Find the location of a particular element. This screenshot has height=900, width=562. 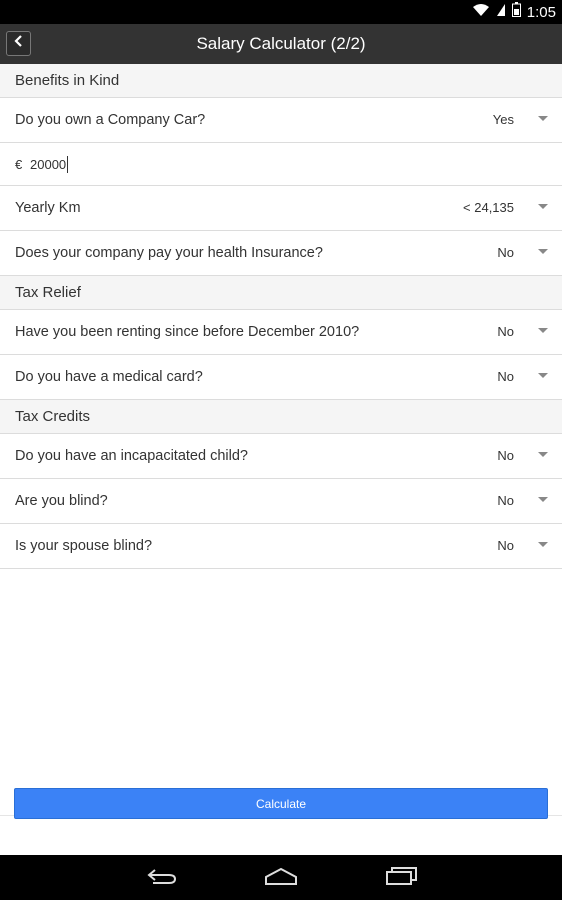

incapacitated-child-select: No is located at coordinates (505, 456).